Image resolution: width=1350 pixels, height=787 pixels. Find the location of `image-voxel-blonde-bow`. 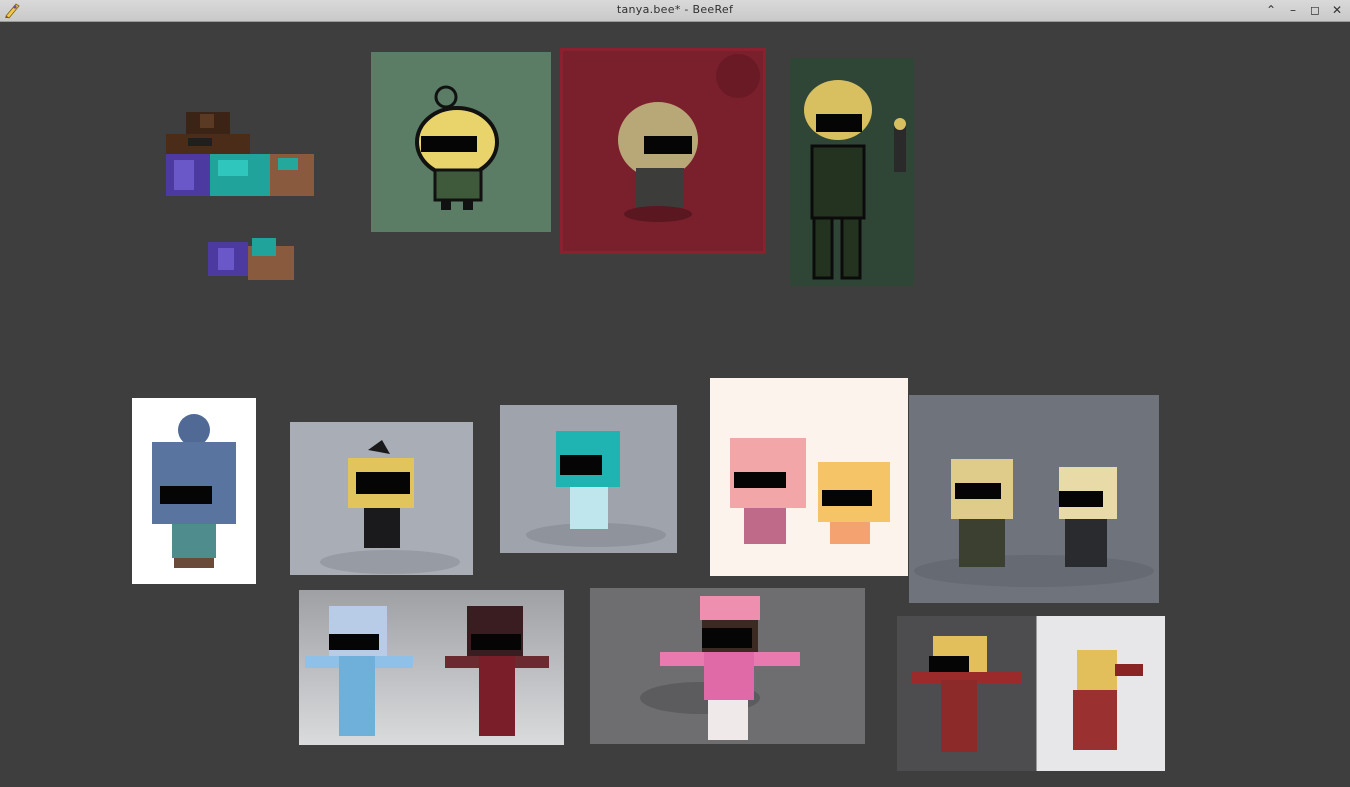

image-voxel-blonde-bow is located at coordinates (381, 498).